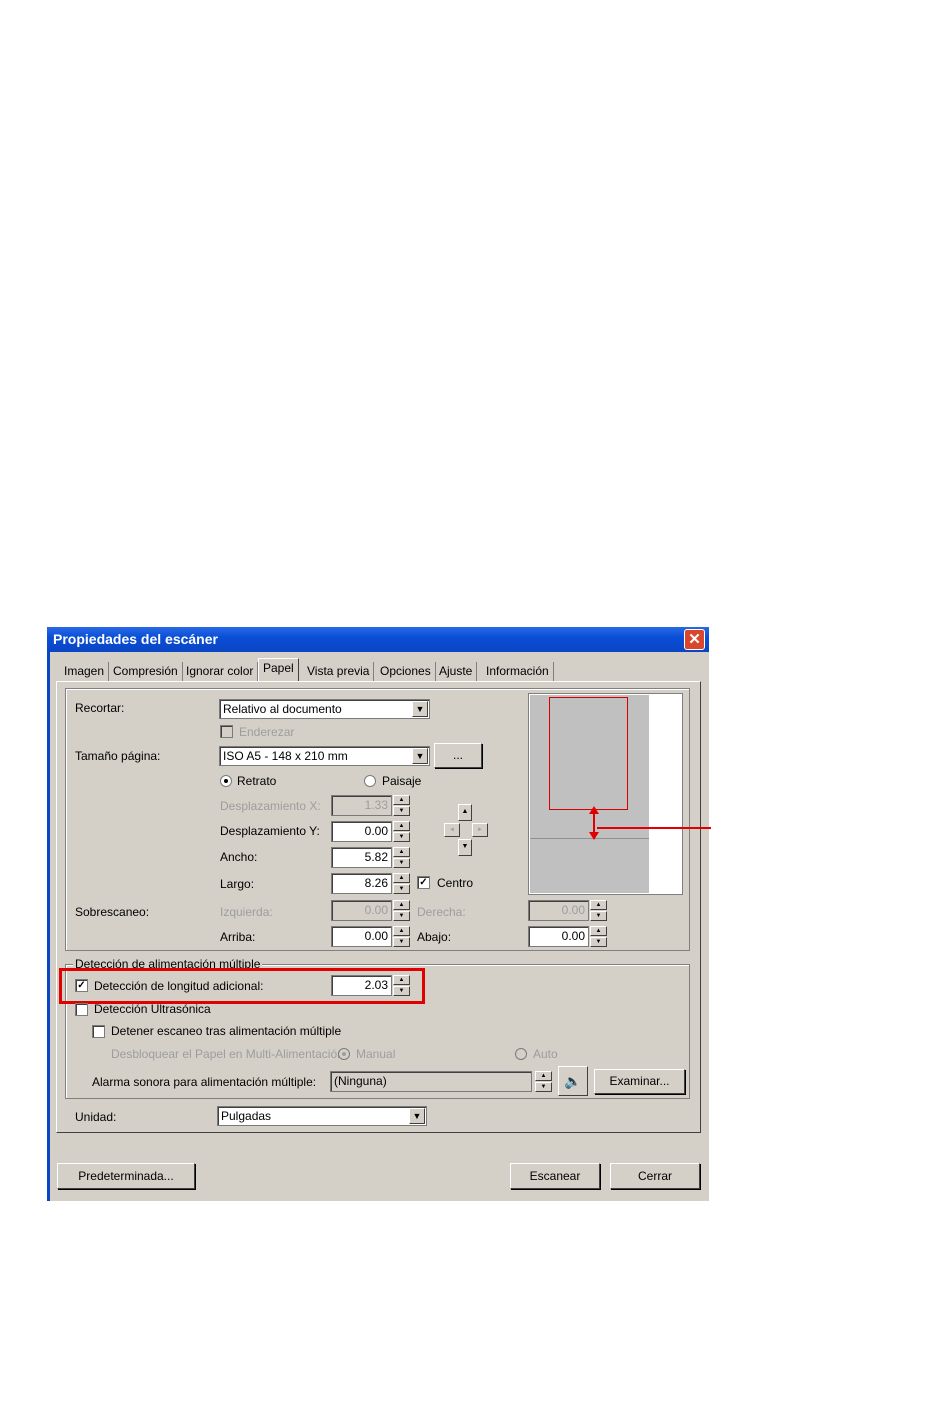 The image size is (950, 1422). I want to click on move-right-button: ►, so click(480, 830).